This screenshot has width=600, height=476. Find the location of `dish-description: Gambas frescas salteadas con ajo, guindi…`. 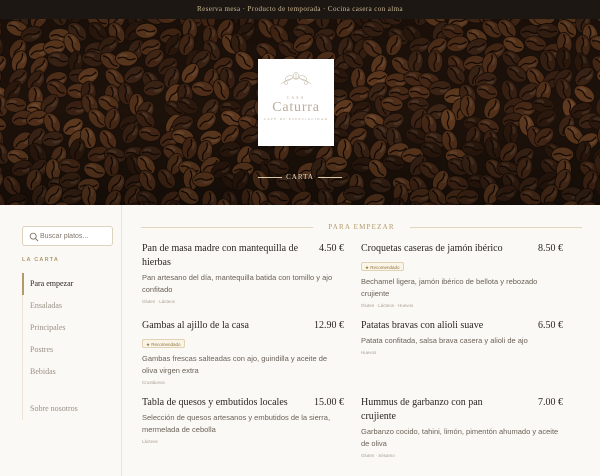

dish-description: Gambas frescas salteadas con ajo, guindi… is located at coordinates (235, 364).